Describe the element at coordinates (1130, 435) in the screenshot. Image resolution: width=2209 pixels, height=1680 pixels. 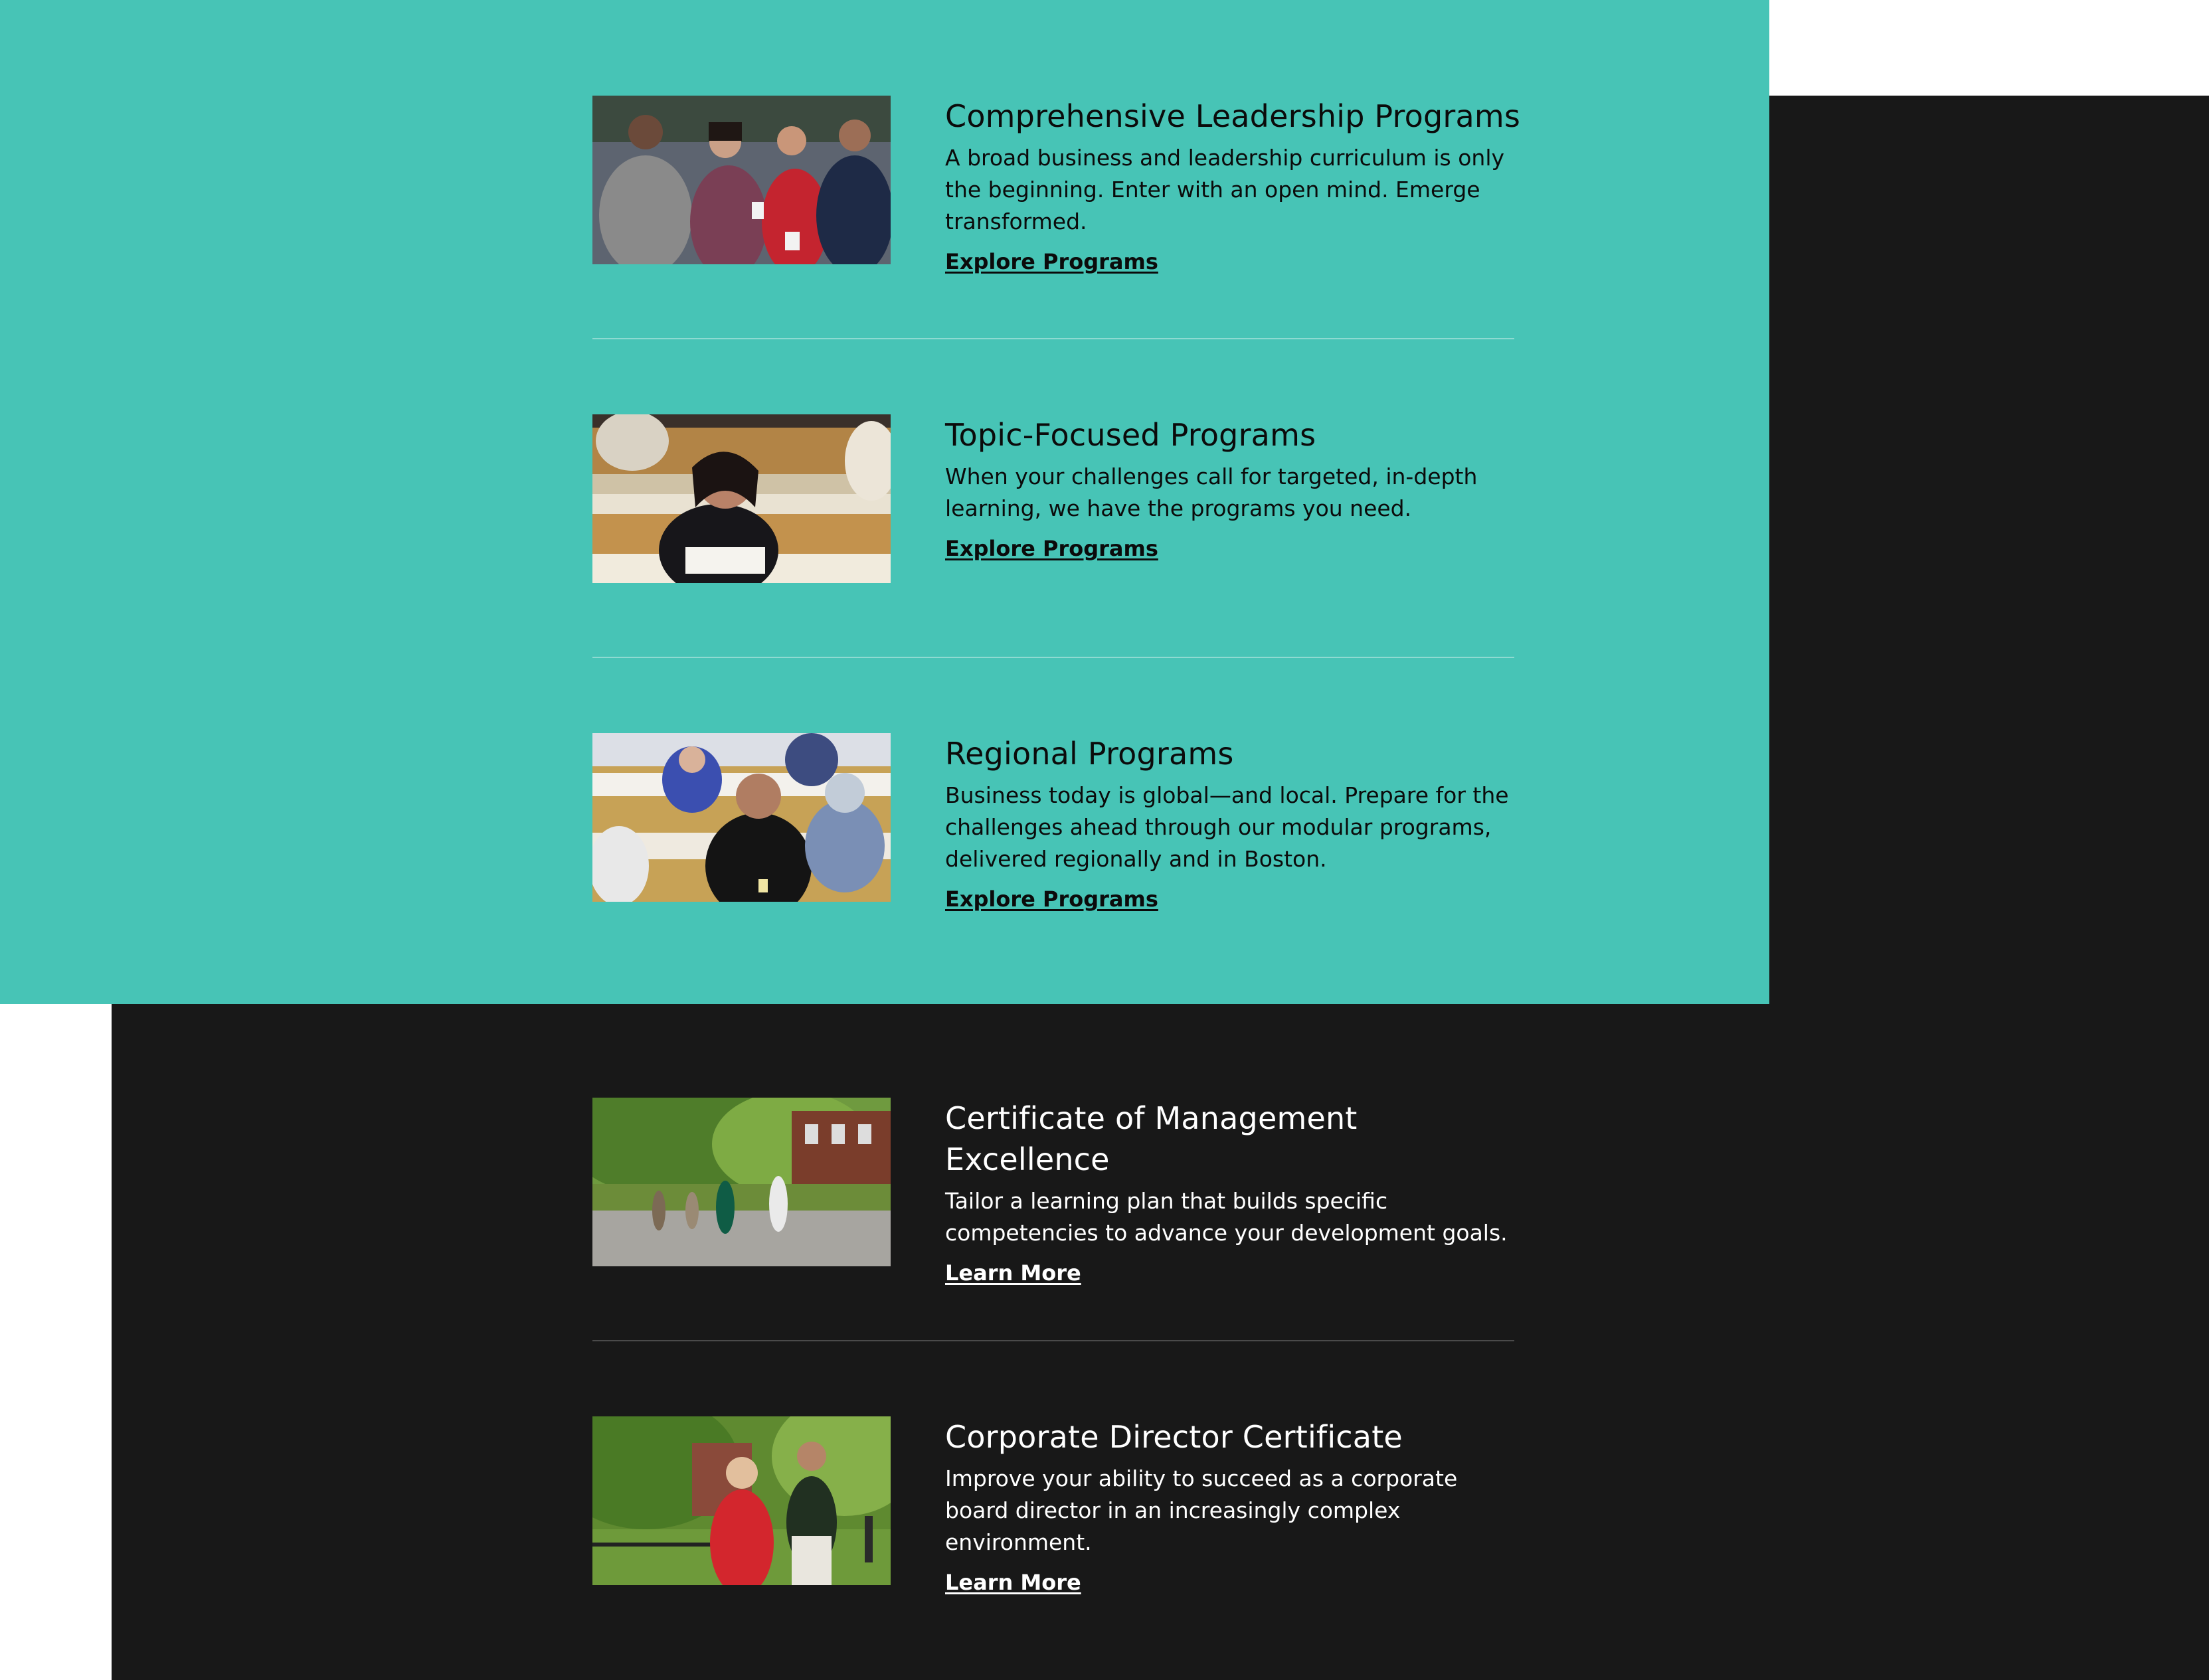
I see `program-title: Topic-Focused Programs` at that location.